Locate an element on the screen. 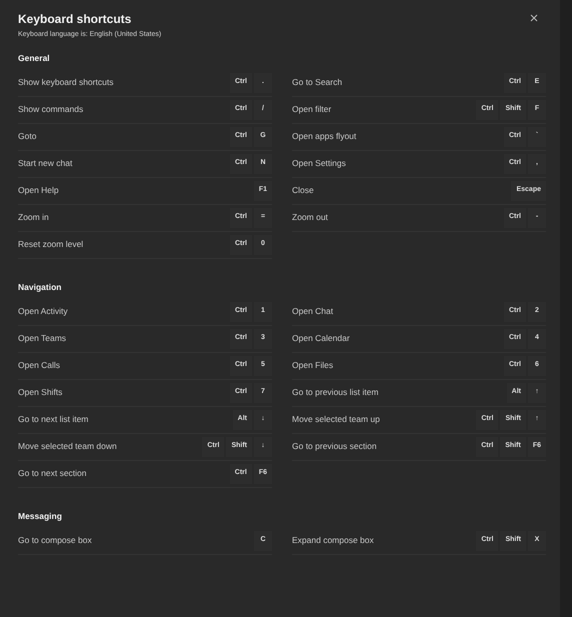 The height and width of the screenshot is (617, 572). shortcut-label: Show keyboard shortcuts is located at coordinates (66, 82).